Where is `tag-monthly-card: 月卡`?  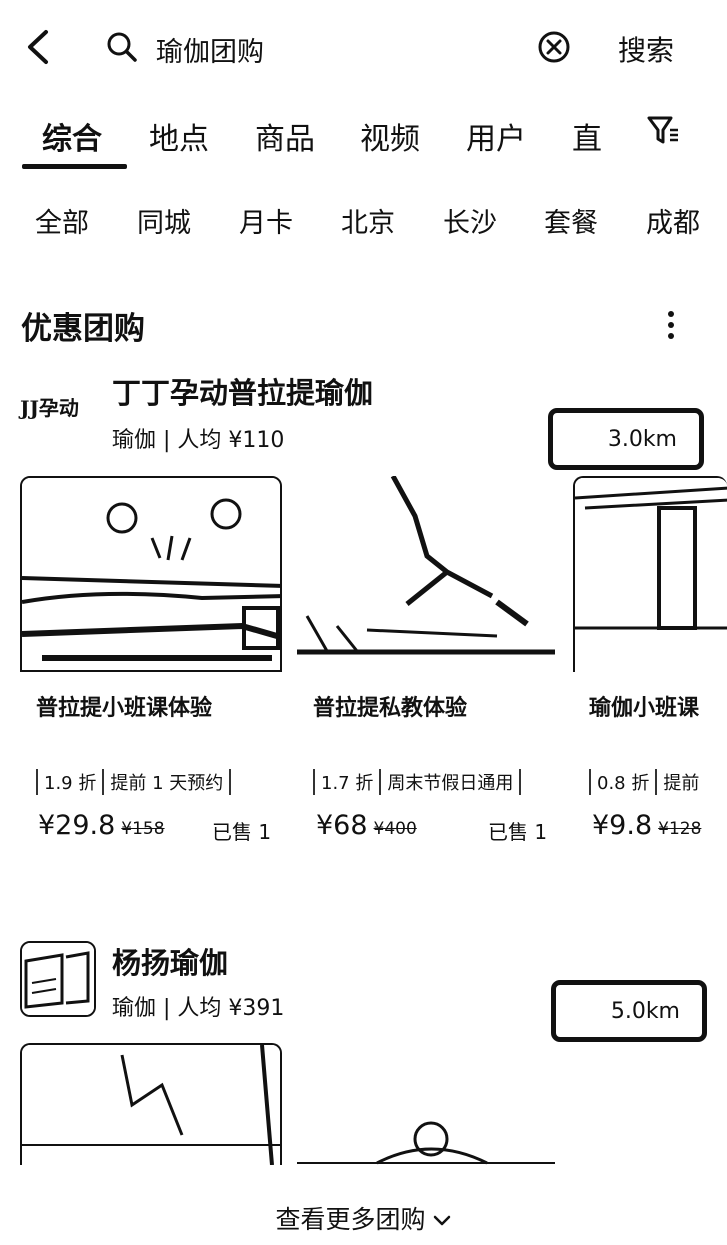
tag-monthly-card: 月卡 is located at coordinates (266, 220).